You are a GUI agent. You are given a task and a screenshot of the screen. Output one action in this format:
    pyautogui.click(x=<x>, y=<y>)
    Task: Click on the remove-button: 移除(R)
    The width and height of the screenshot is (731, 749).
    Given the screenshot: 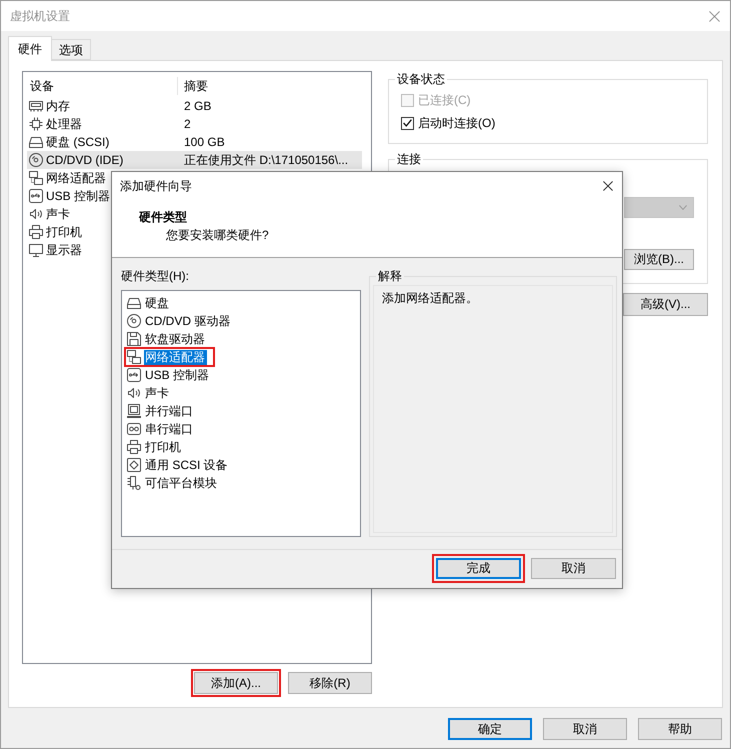 What is the action you would take?
    pyautogui.click(x=330, y=683)
    